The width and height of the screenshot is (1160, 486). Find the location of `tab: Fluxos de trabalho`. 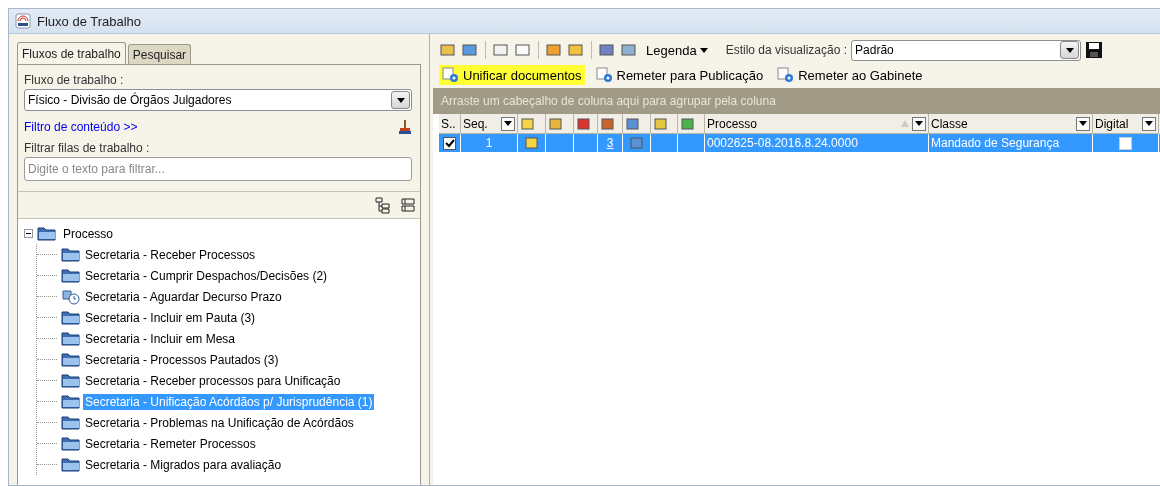

tab: Fluxos de trabalho is located at coordinates (71, 53).